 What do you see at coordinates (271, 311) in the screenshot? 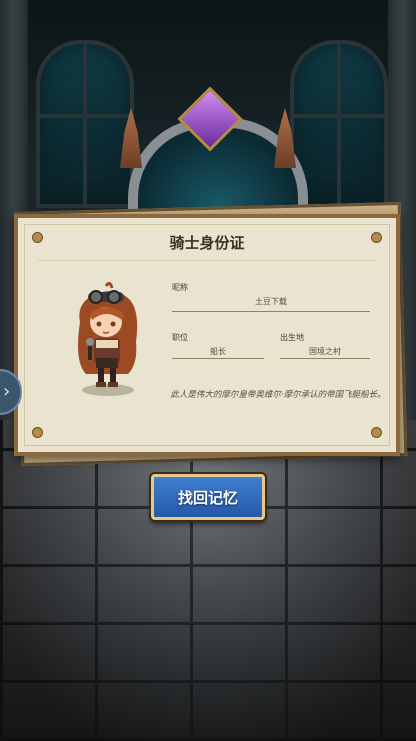
I see `nickname-underline` at bounding box center [271, 311].